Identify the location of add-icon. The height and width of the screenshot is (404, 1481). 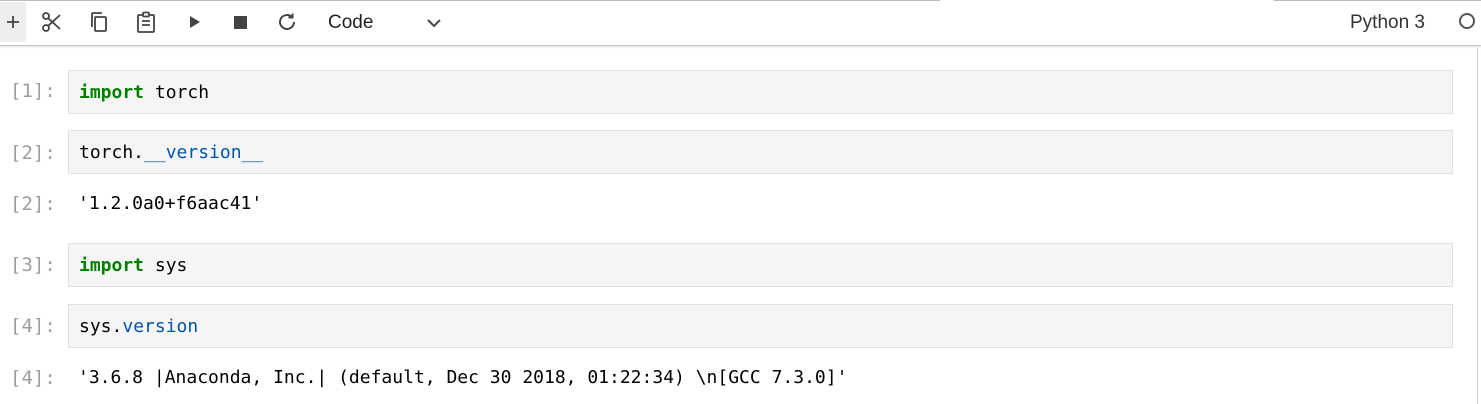
(13, 22).